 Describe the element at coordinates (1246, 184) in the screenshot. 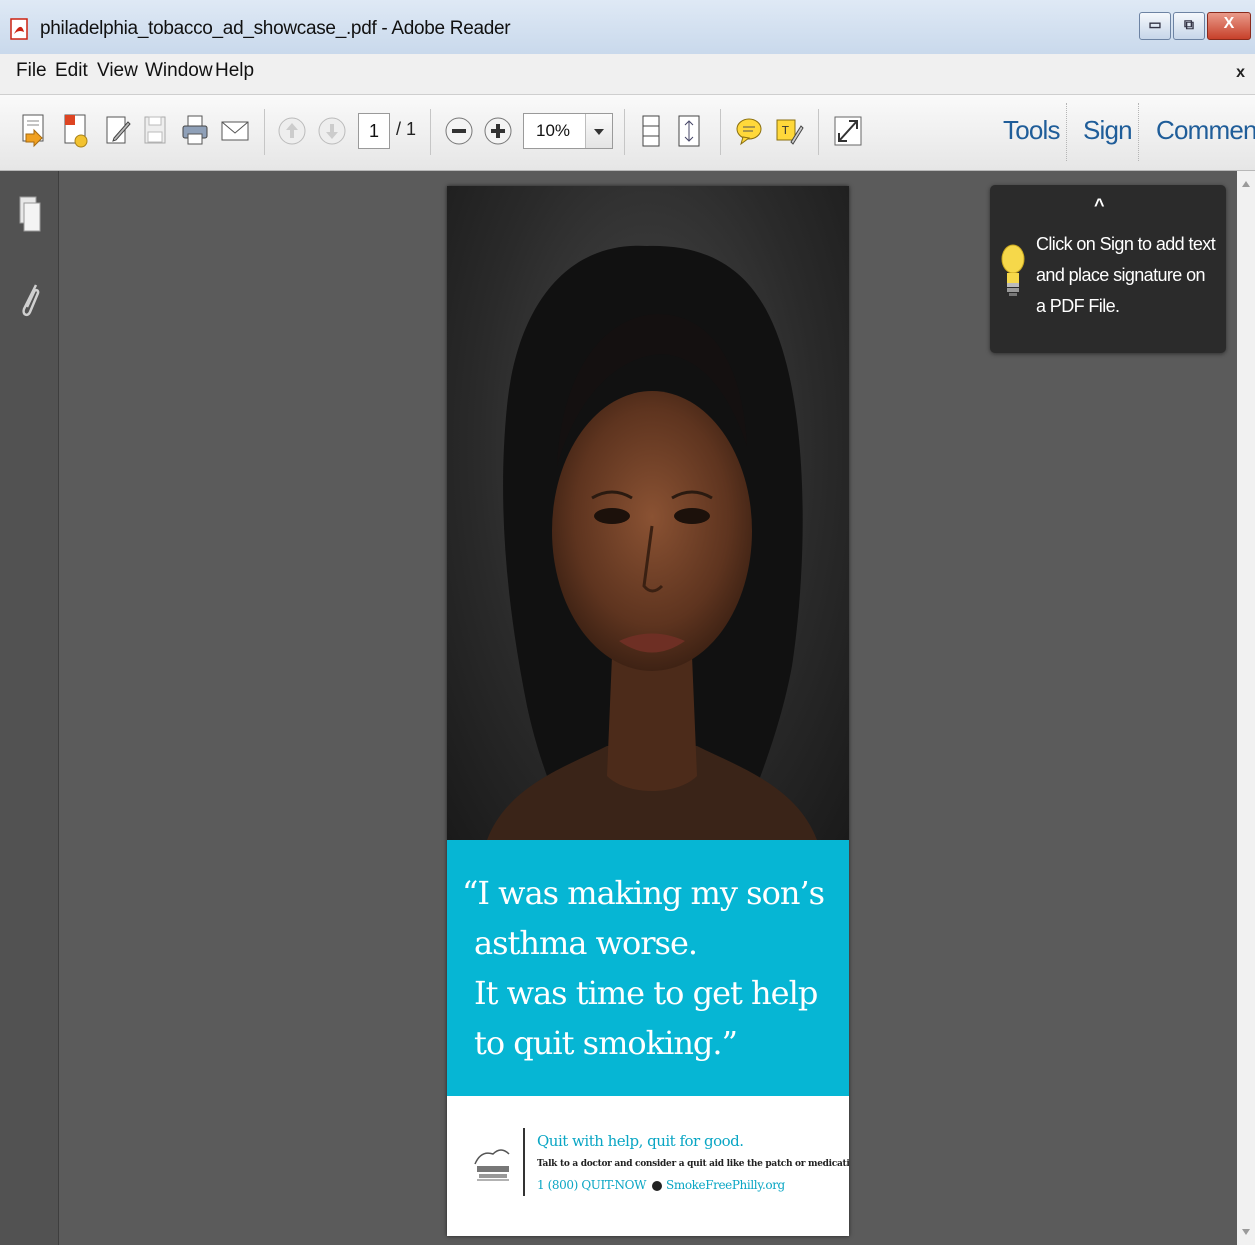

I see `scroll-up-icon` at that location.